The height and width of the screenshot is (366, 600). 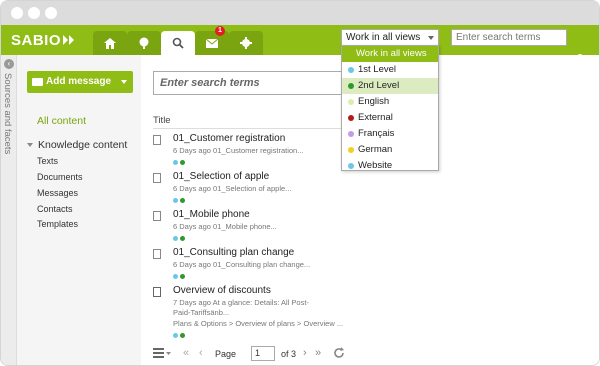 What do you see at coordinates (390, 54) in the screenshot?
I see `view-option-all: Work in all views` at bounding box center [390, 54].